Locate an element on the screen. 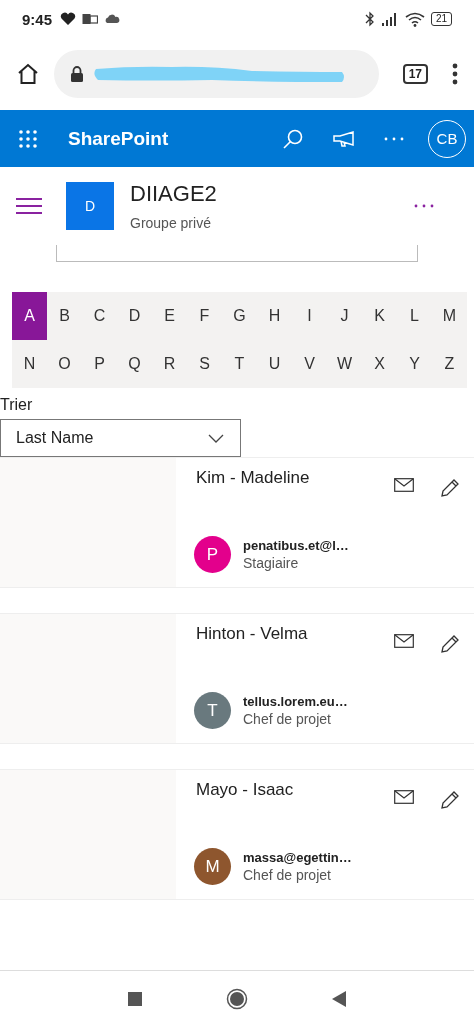 Image resolution: width=474 pixels, height=1027 pixels. letter-filter: U is located at coordinates (274, 364).